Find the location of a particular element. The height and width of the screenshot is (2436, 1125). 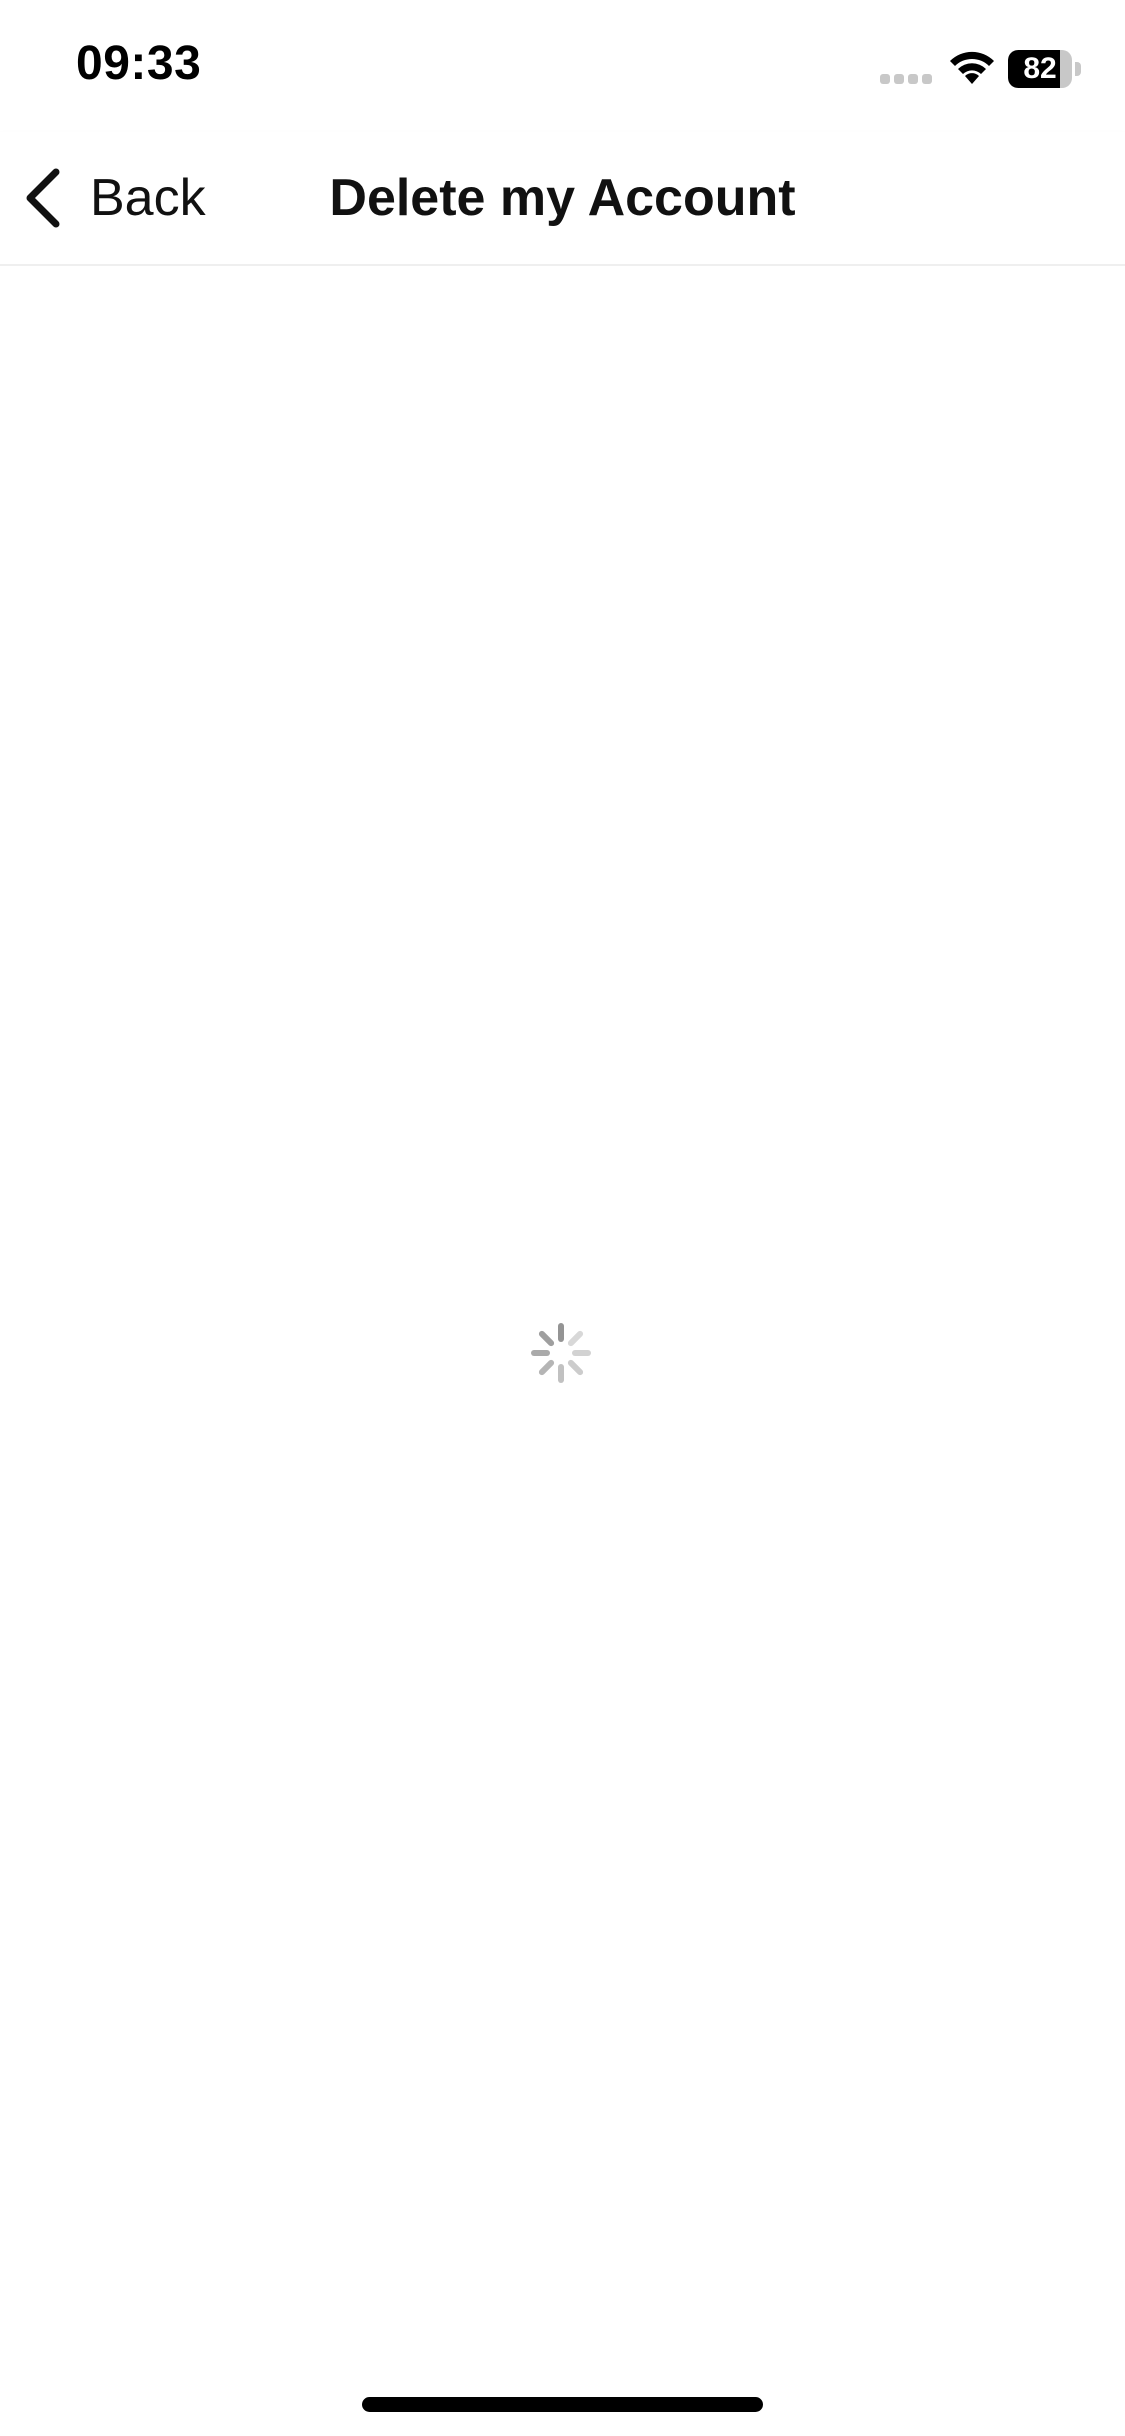

battery-body: 82 is located at coordinates (1040, 69).